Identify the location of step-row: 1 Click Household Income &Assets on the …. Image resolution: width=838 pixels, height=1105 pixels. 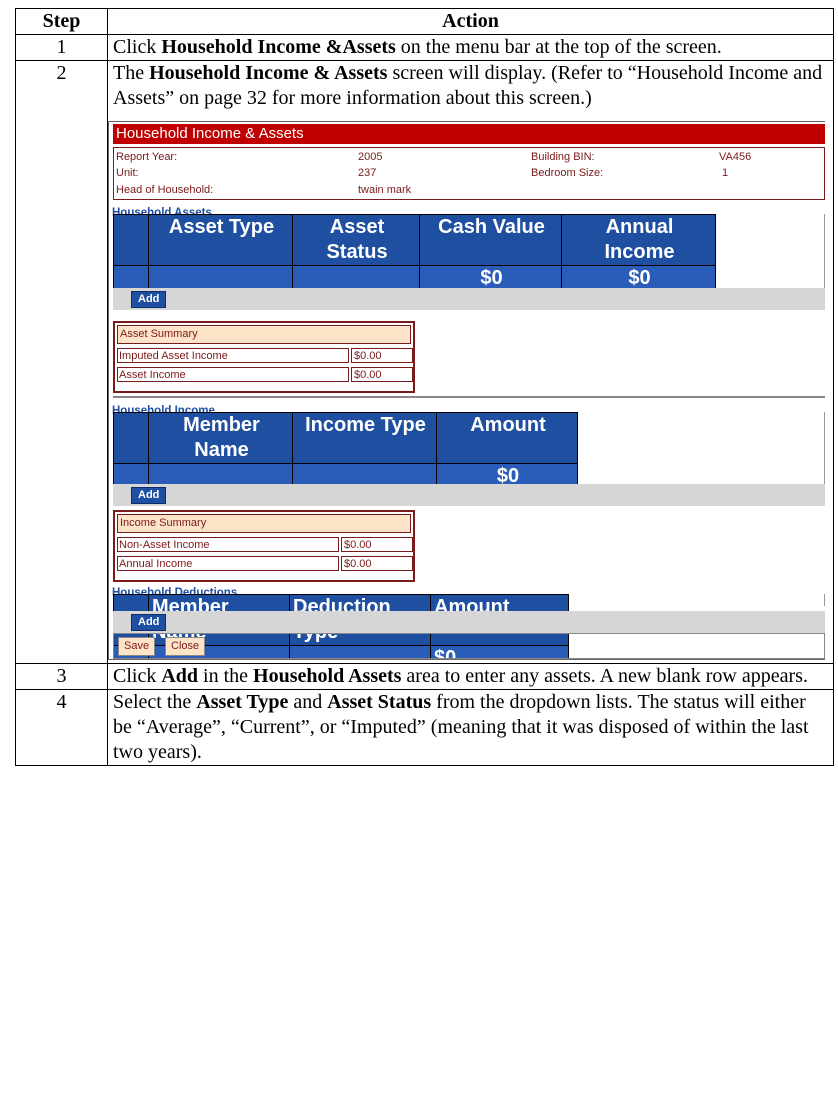
(424, 47).